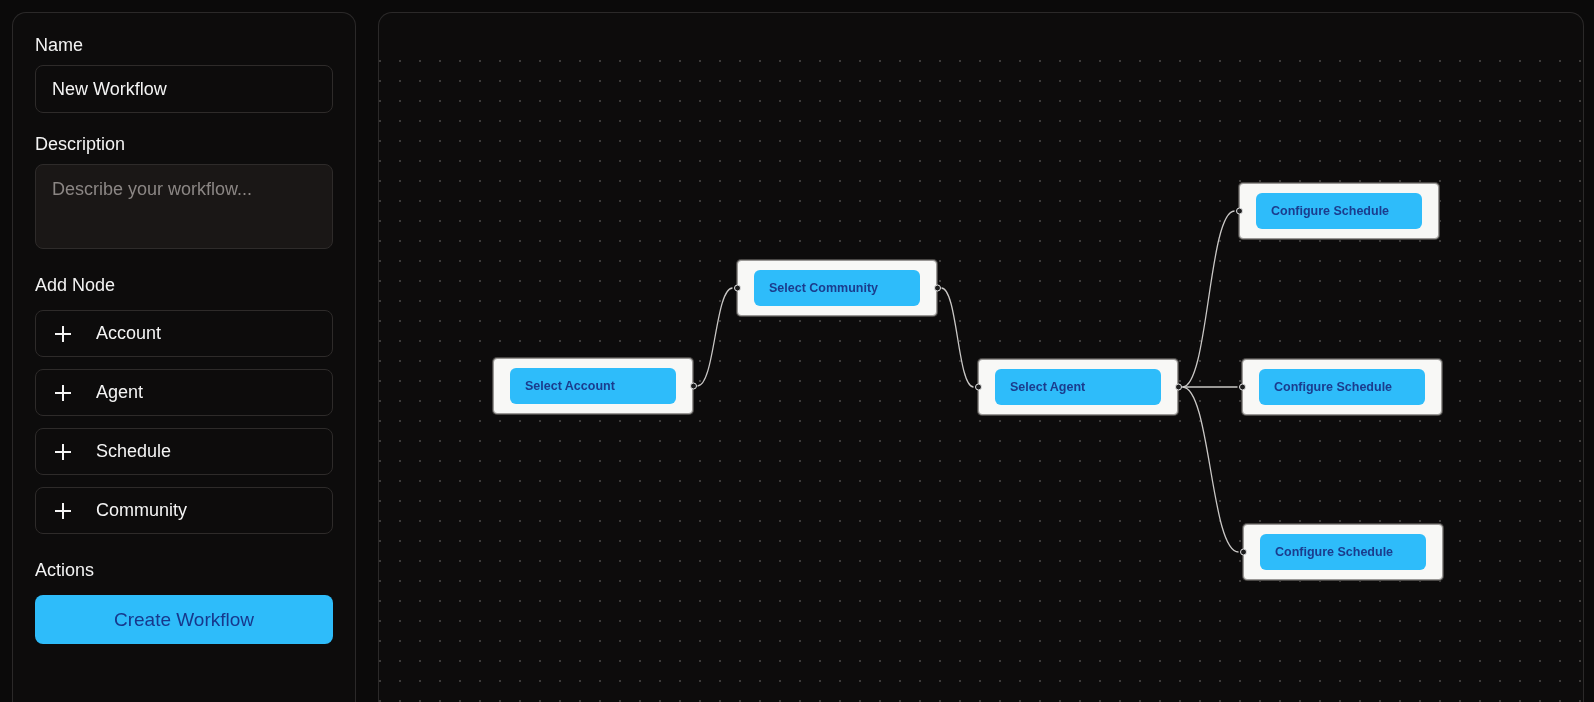  What do you see at coordinates (1078, 387) in the screenshot?
I see `node-select-button: Select Agent` at bounding box center [1078, 387].